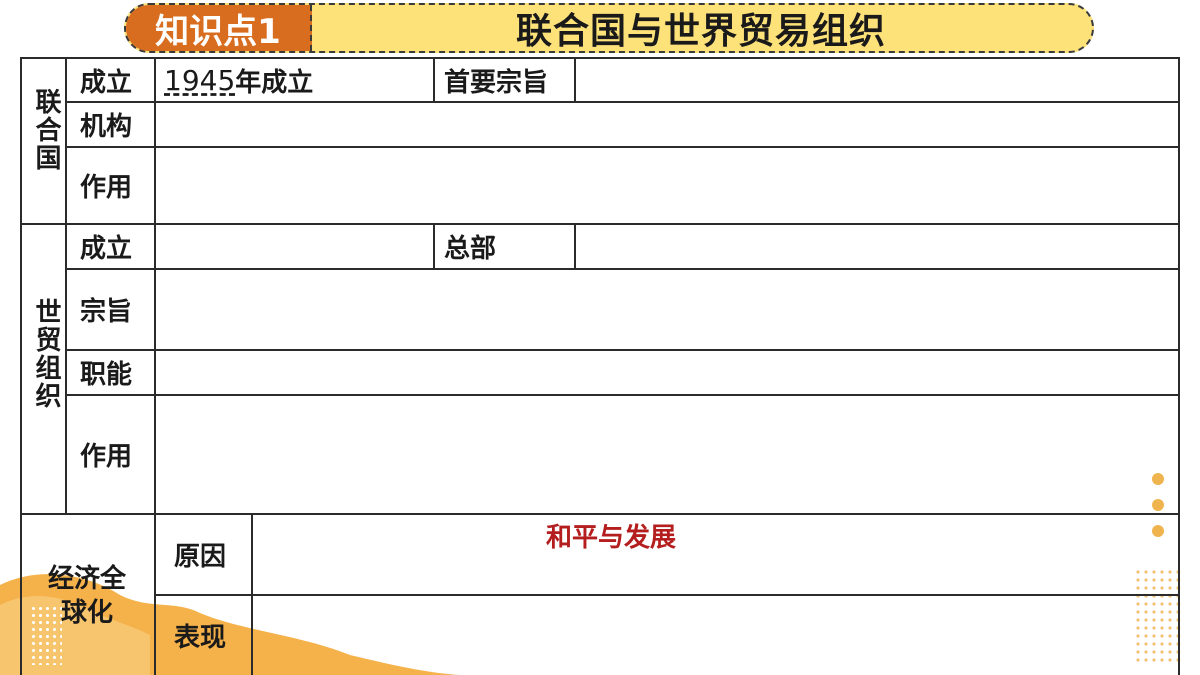 The image size is (1200, 675). Describe the element at coordinates (470, 249) in the screenshot. I see `wto-hq-label: 总部` at that location.